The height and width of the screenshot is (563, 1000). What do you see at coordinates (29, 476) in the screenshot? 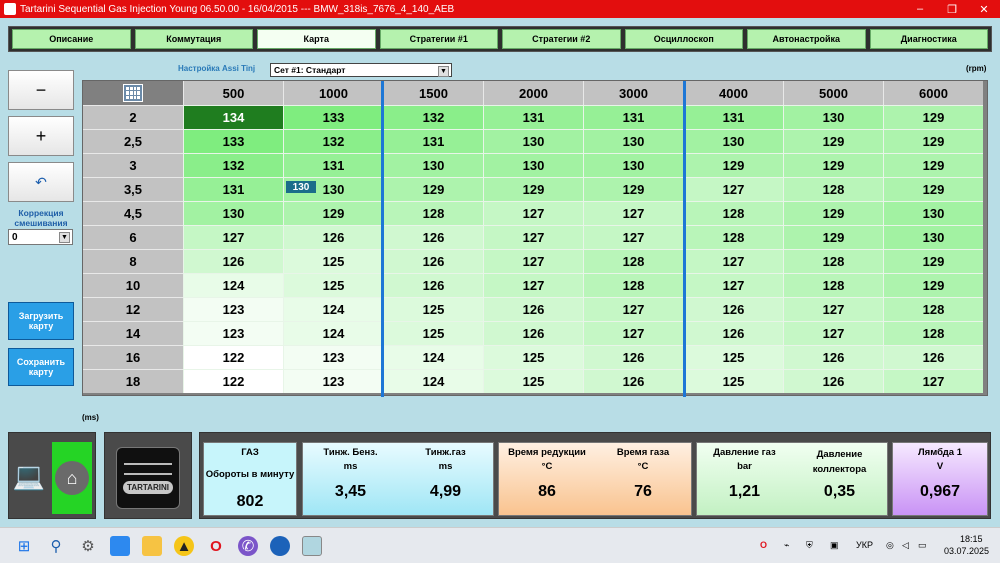
I see `laptop-connection-icon: 💻` at bounding box center [29, 476].